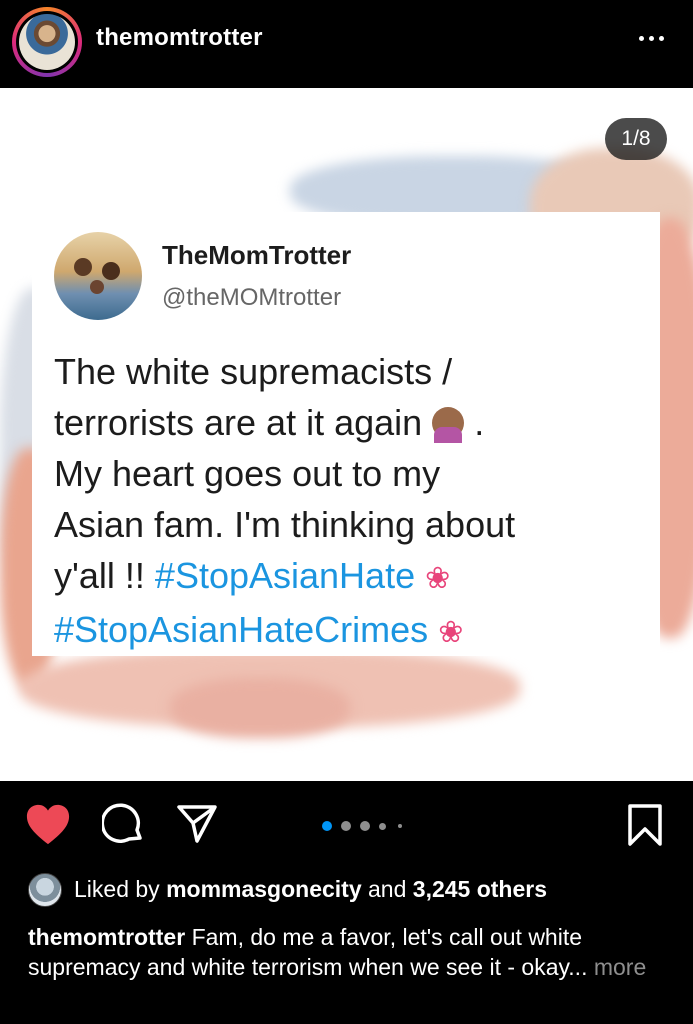 This screenshot has height=1024, width=693. What do you see at coordinates (285, 524) in the screenshot?
I see `tweet-line: Asian fam. I'm thinking about` at bounding box center [285, 524].